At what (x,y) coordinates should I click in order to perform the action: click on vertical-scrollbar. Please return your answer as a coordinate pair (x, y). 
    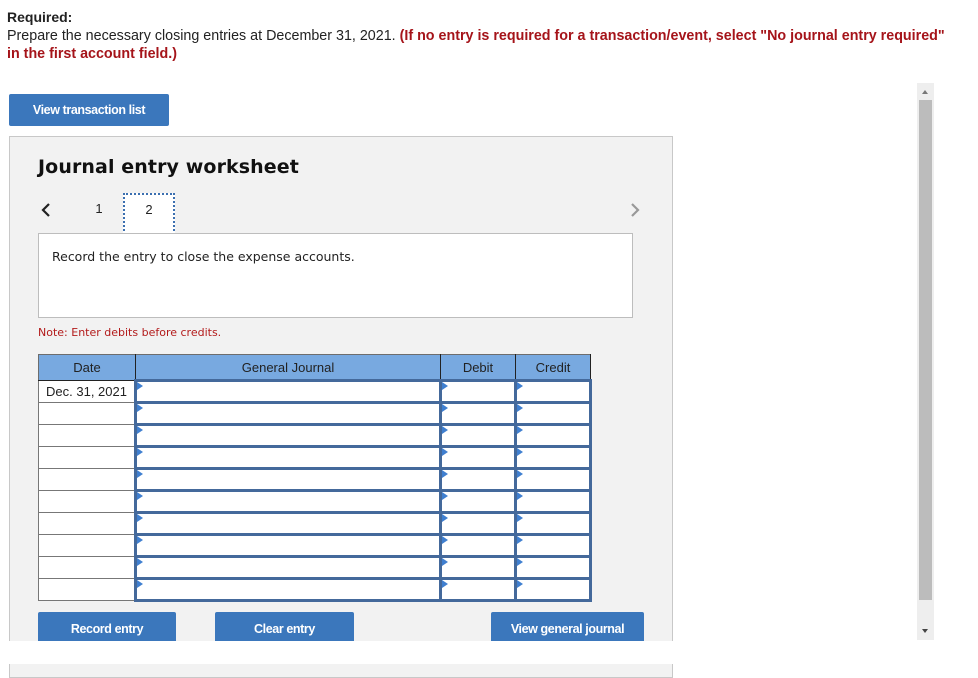
    Looking at the image, I should click on (925, 361).